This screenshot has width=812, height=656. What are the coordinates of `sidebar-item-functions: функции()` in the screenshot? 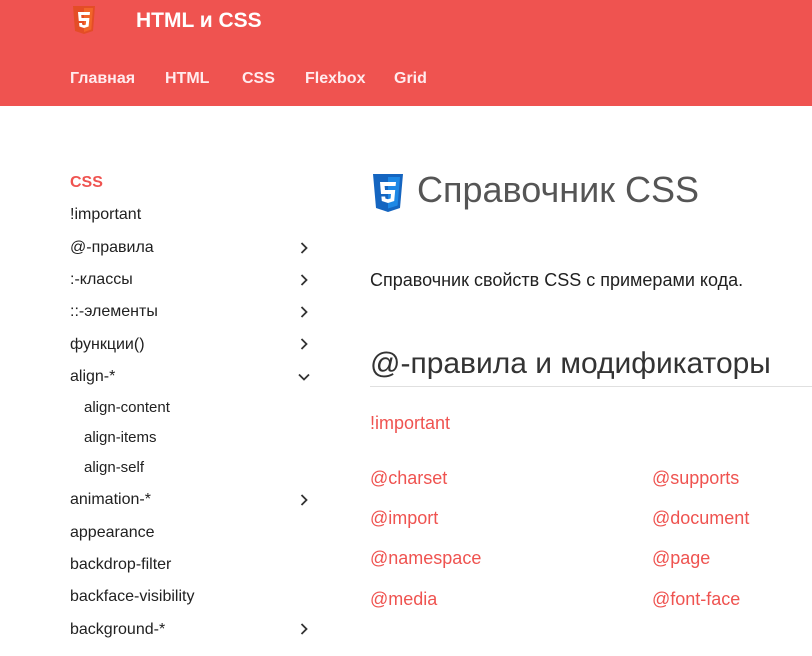 It's located at (195, 346).